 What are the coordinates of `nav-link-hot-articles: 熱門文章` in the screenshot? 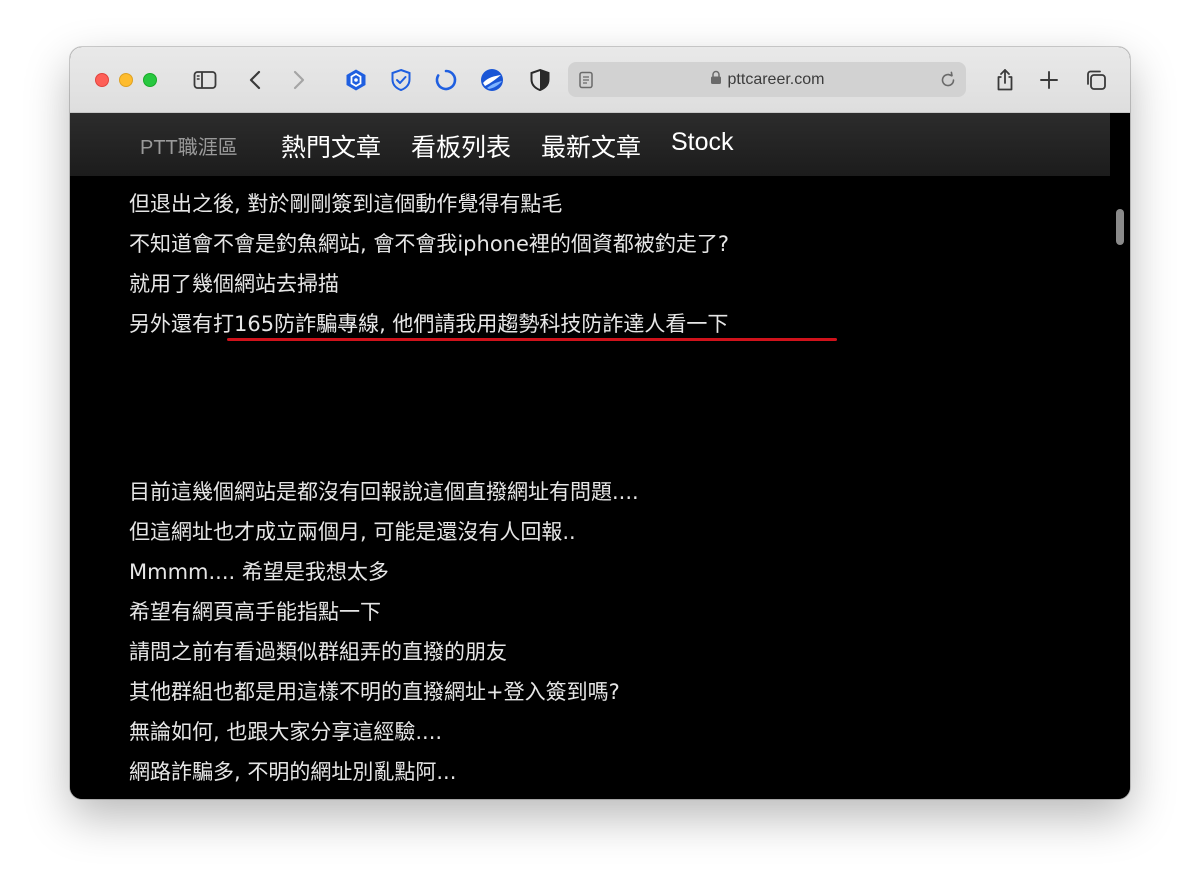 It's located at (331, 146).